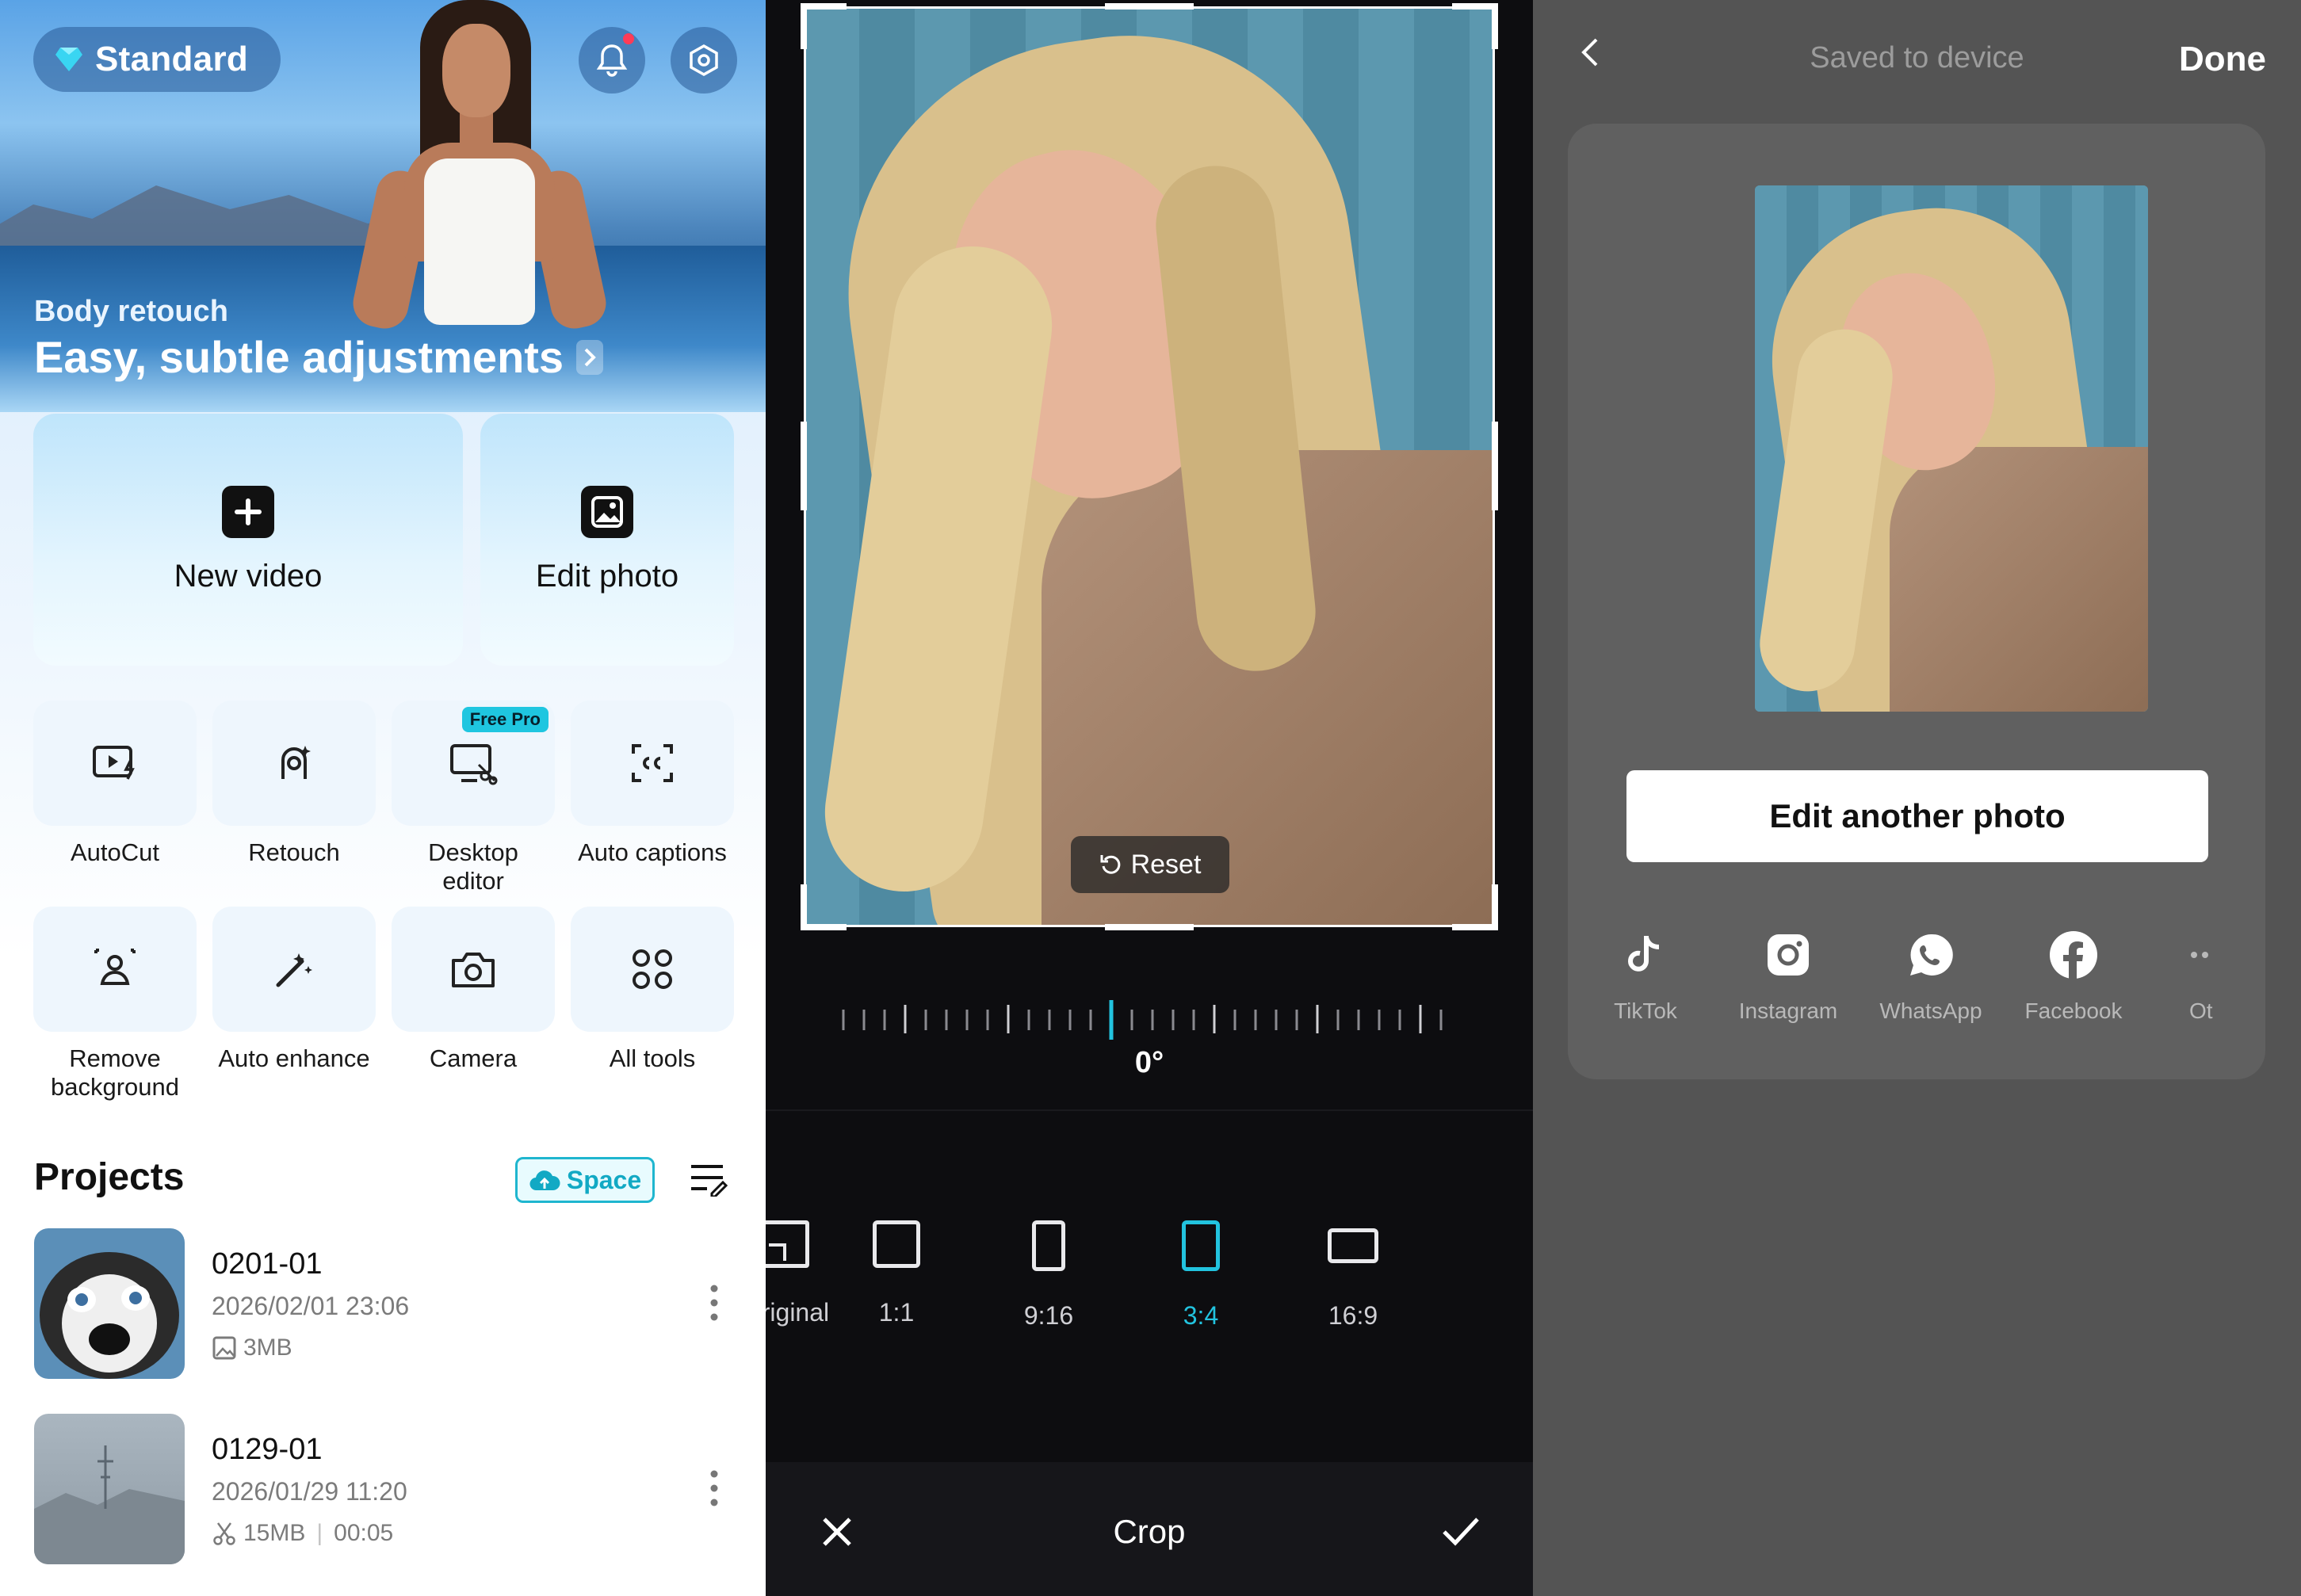  I want to click on notifications-button, so click(612, 60).